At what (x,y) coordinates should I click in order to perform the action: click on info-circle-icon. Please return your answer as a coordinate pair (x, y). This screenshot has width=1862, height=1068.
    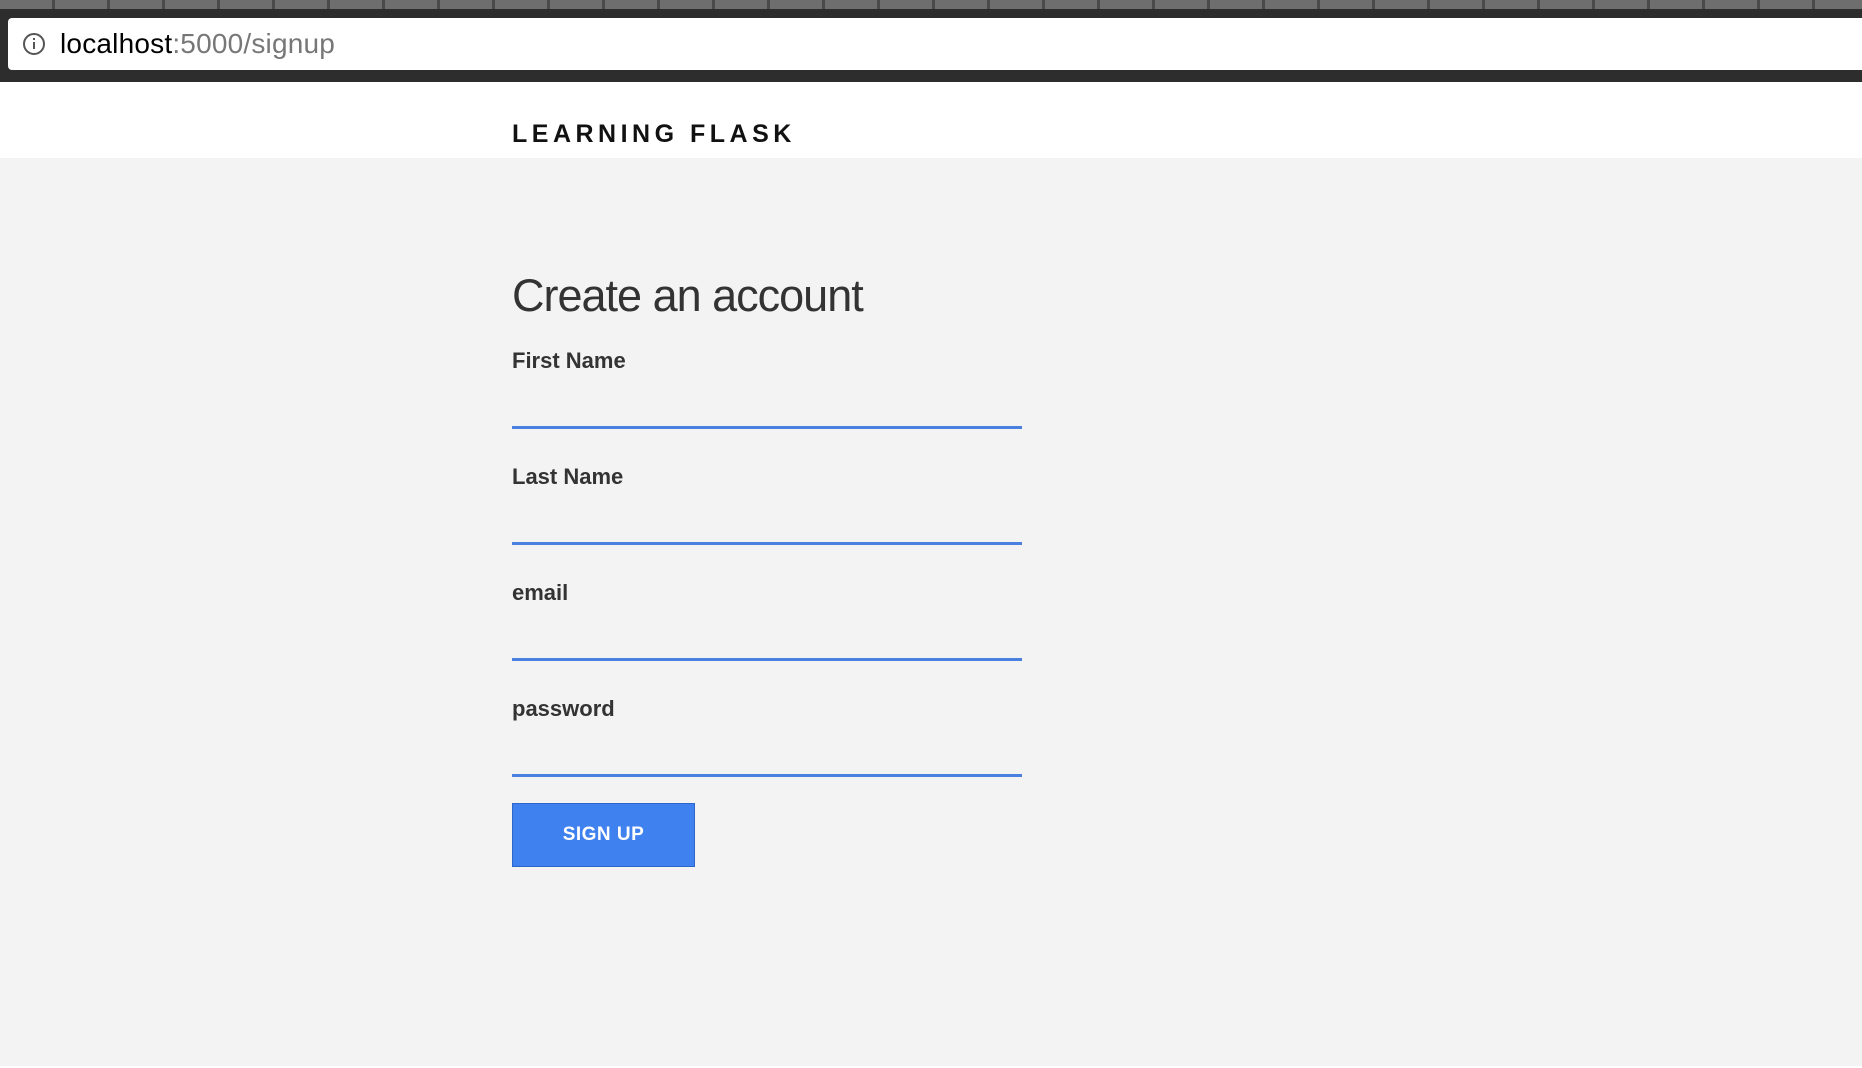
    Looking at the image, I should click on (34, 44).